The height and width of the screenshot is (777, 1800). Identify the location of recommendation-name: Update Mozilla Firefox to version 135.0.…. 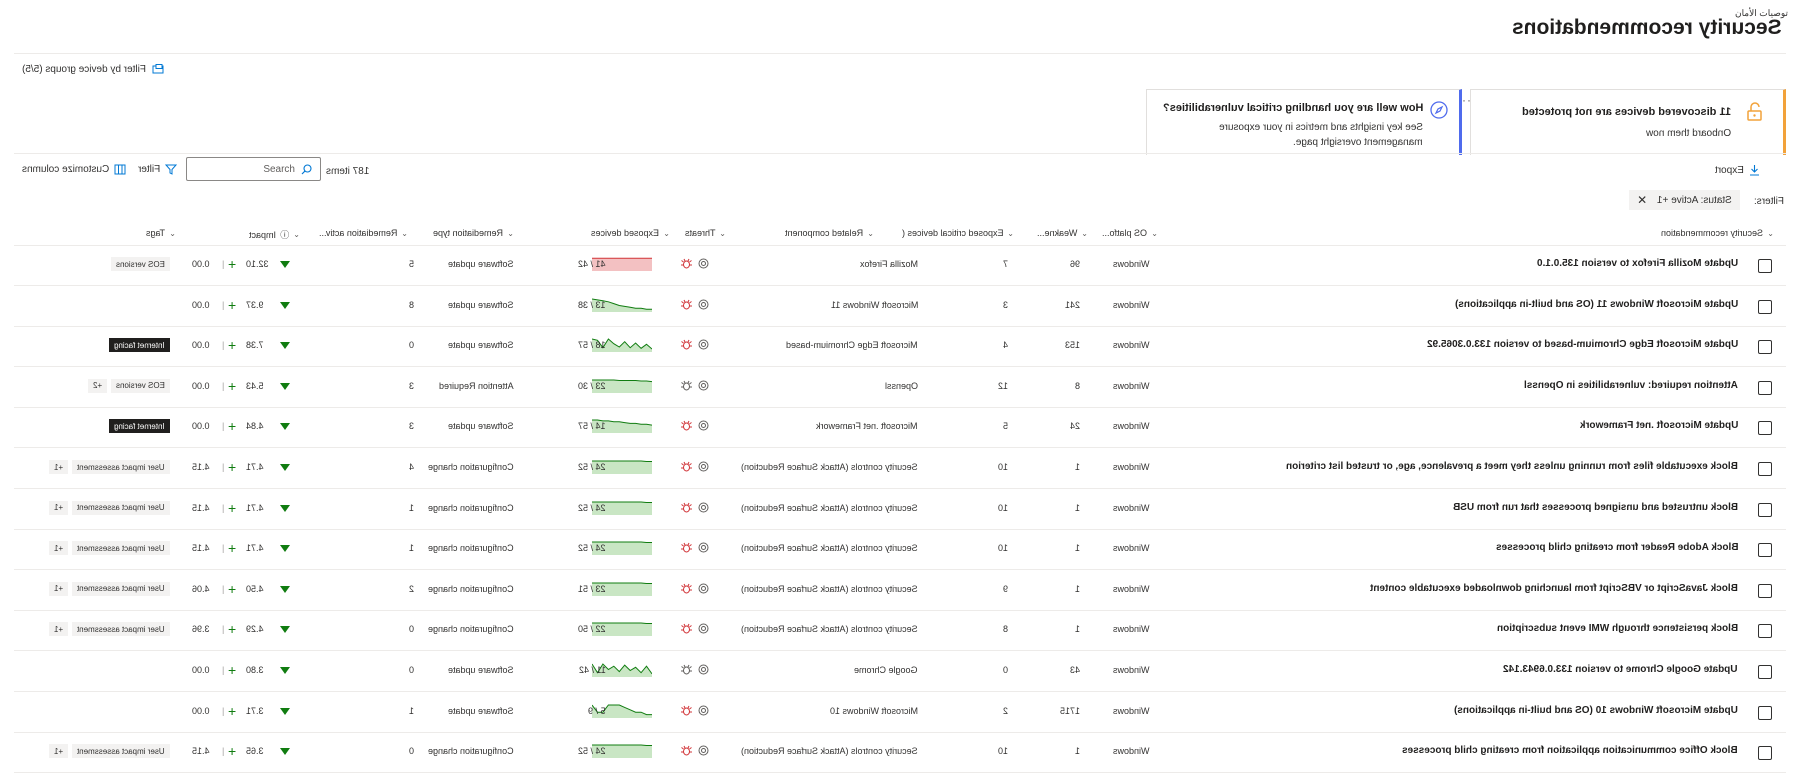
(1637, 263).